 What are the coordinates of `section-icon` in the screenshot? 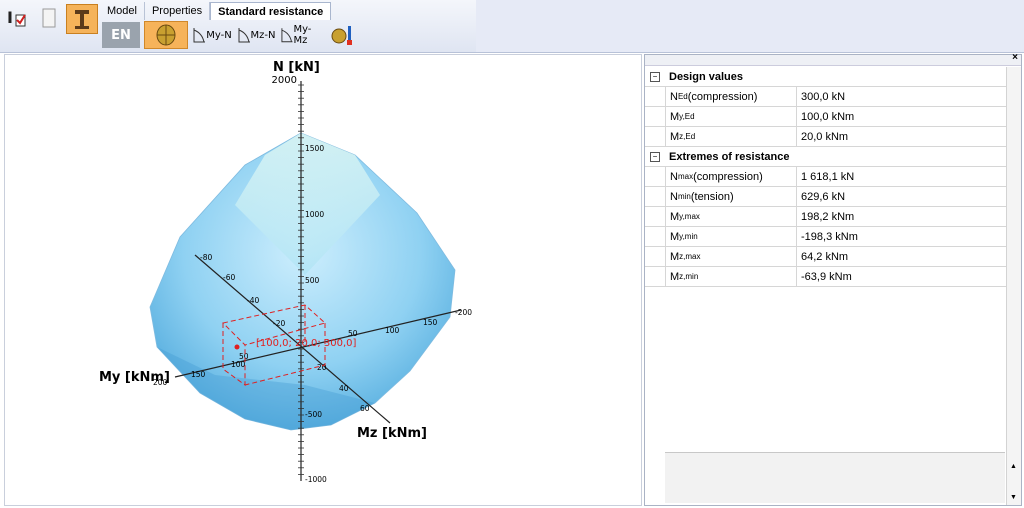 It's located at (82, 19).